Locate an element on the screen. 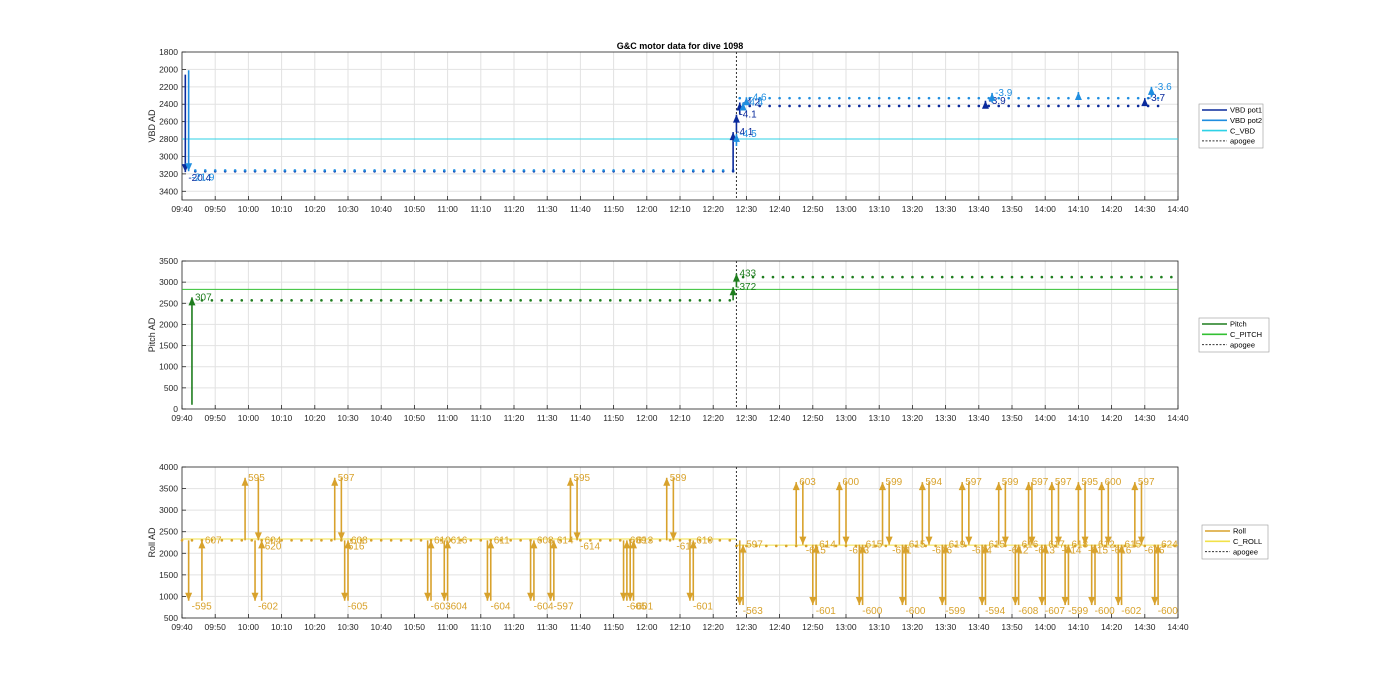 The height and width of the screenshot is (698, 1400). move-label: 600 is located at coordinates (1113, 482).